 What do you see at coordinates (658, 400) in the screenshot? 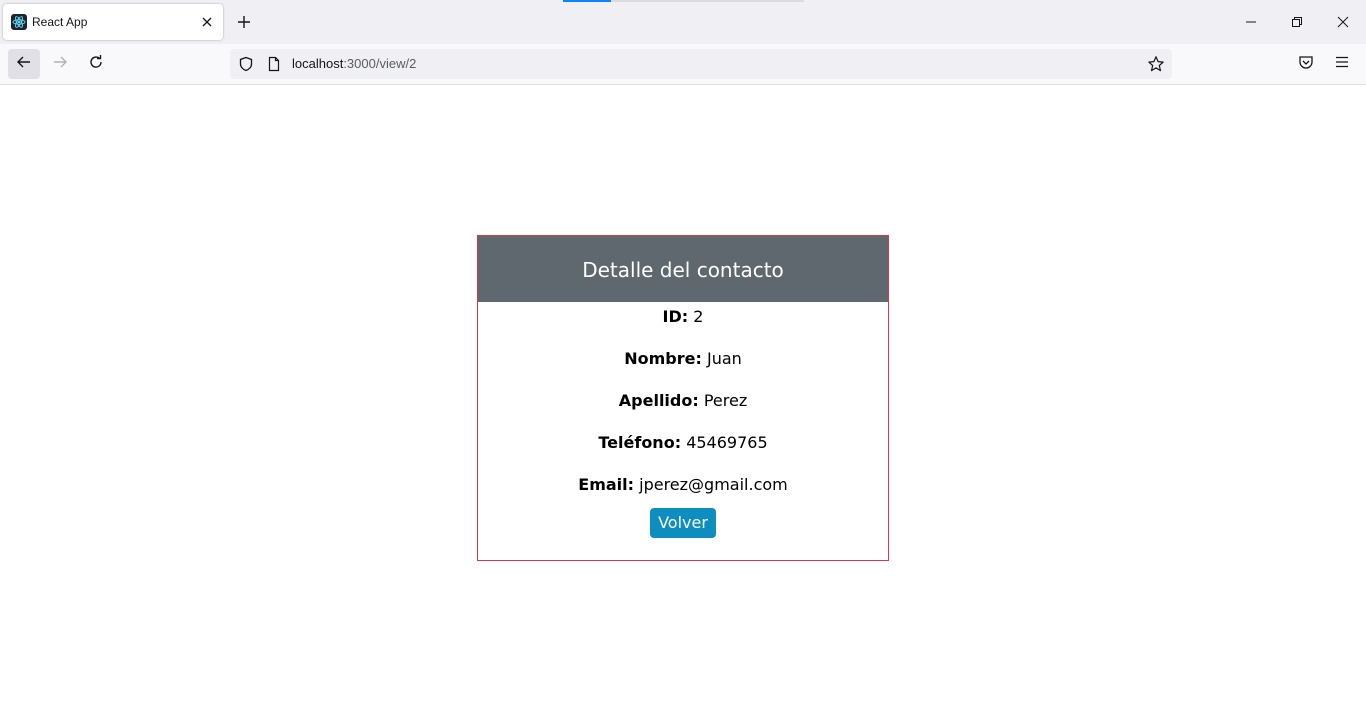
I see `field-label: Apellido:` at bounding box center [658, 400].